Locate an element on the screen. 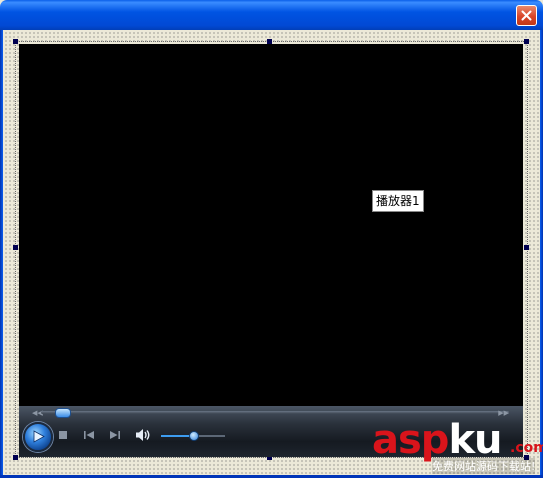 Image resolution: width=543 pixels, height=478 pixels. watermark-subtitle: 免费网站源码下载站! is located at coordinates (484, 466).